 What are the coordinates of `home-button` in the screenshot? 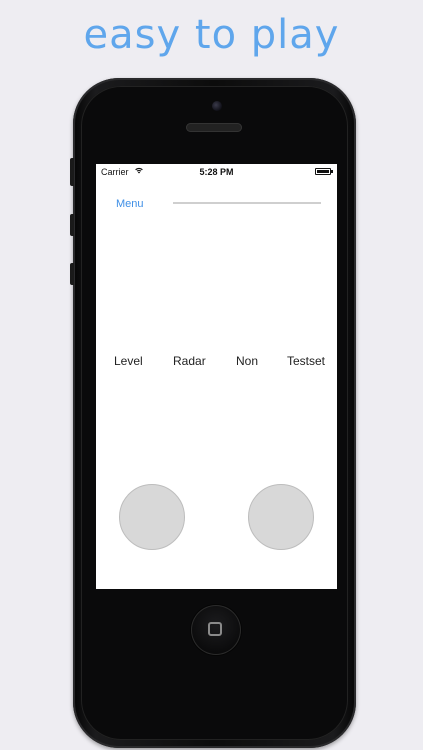 It's located at (216, 630).